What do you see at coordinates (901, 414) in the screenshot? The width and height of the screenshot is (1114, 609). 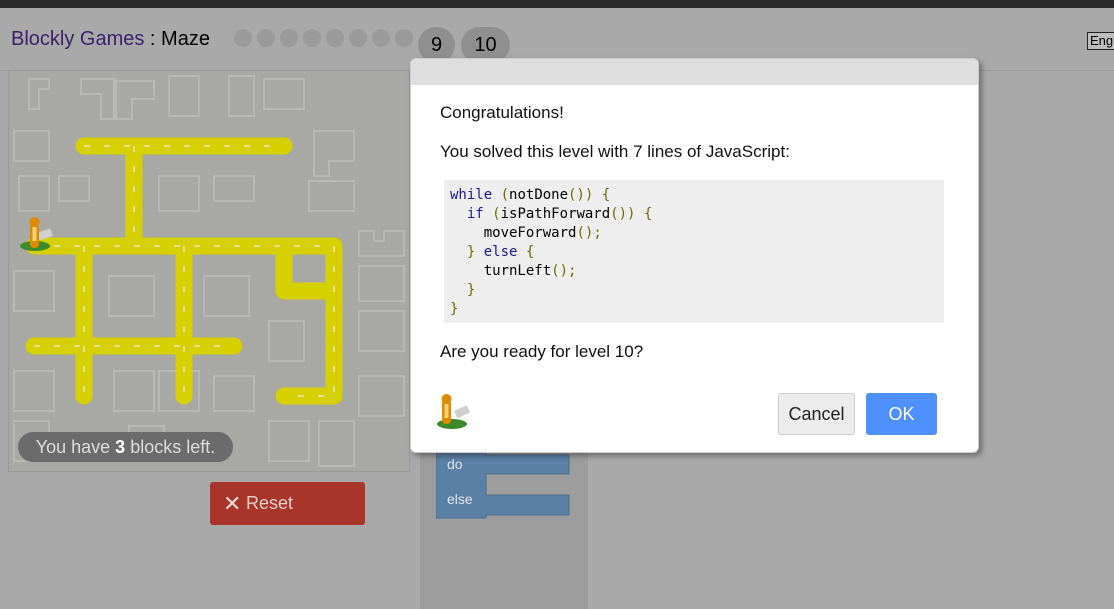 I see `ok-button: OK` at bounding box center [901, 414].